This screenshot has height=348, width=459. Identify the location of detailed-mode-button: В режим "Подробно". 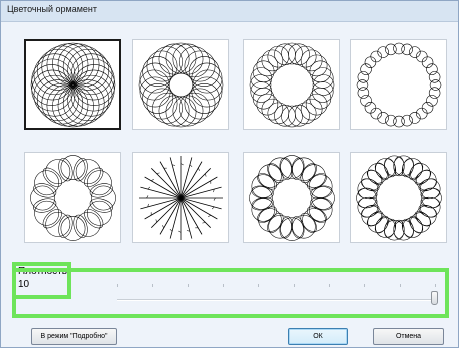
(74, 336).